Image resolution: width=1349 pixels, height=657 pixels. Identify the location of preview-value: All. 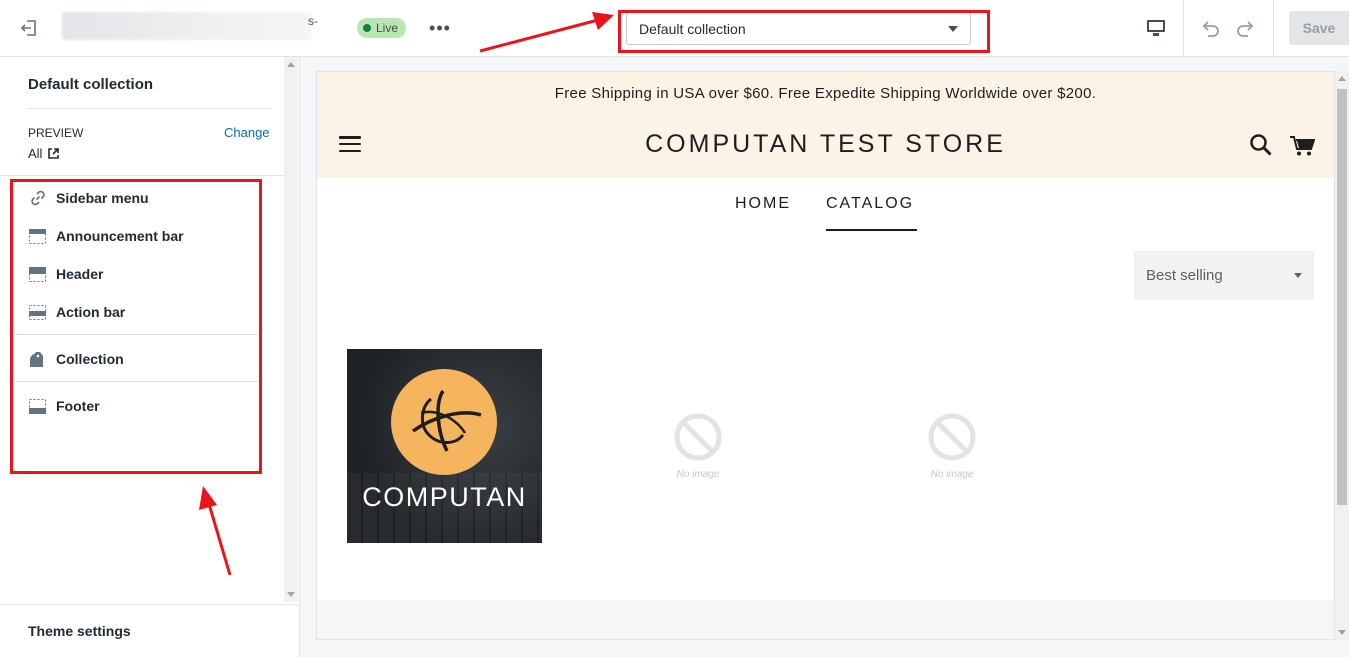
(44, 153).